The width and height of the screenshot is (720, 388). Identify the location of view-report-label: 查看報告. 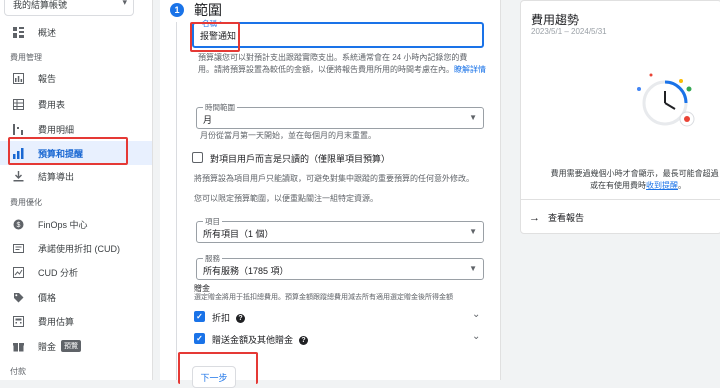
(566, 218).